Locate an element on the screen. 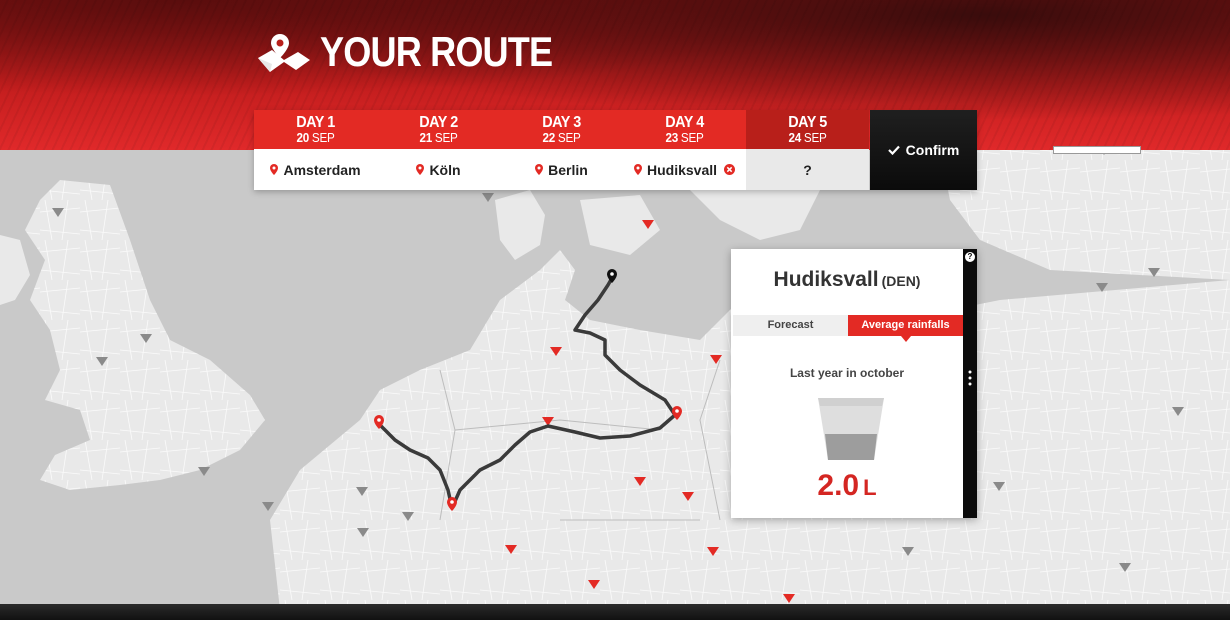  day-city-name: Hudiksvall is located at coordinates (682, 169).